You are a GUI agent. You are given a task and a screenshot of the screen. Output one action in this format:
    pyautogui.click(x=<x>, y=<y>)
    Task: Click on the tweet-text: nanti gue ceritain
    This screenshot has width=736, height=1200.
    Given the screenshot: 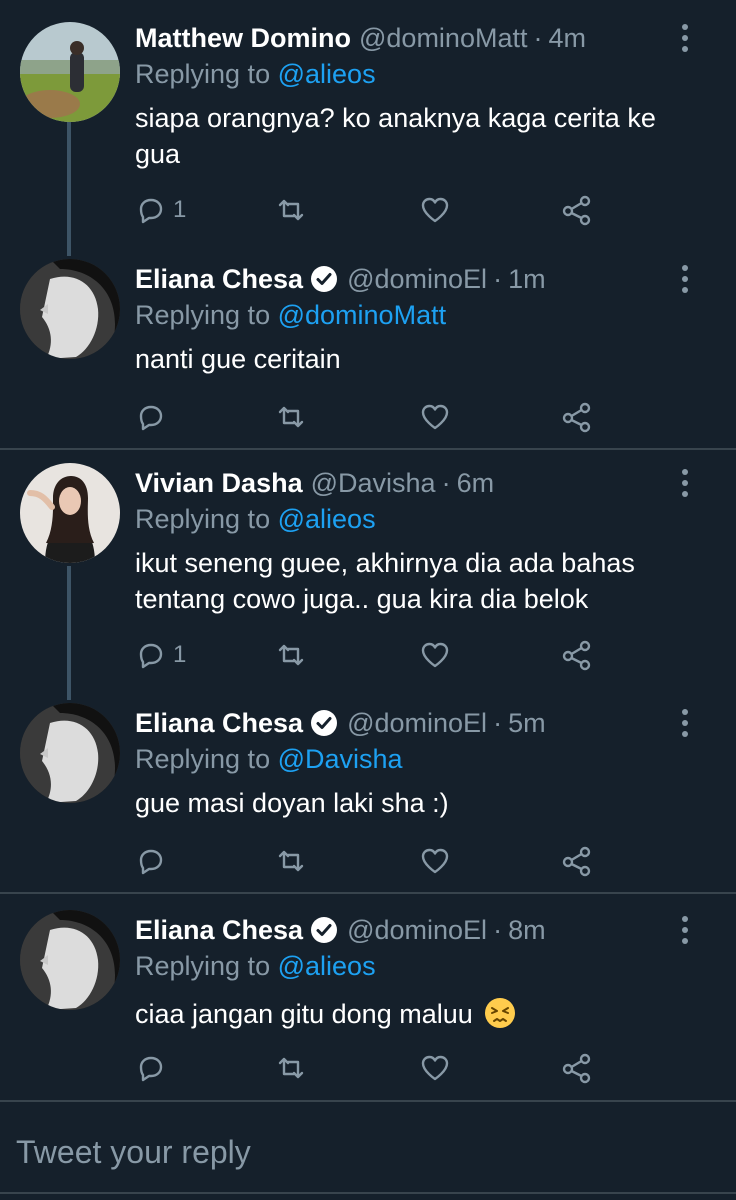 What is the action you would take?
    pyautogui.click(x=238, y=359)
    